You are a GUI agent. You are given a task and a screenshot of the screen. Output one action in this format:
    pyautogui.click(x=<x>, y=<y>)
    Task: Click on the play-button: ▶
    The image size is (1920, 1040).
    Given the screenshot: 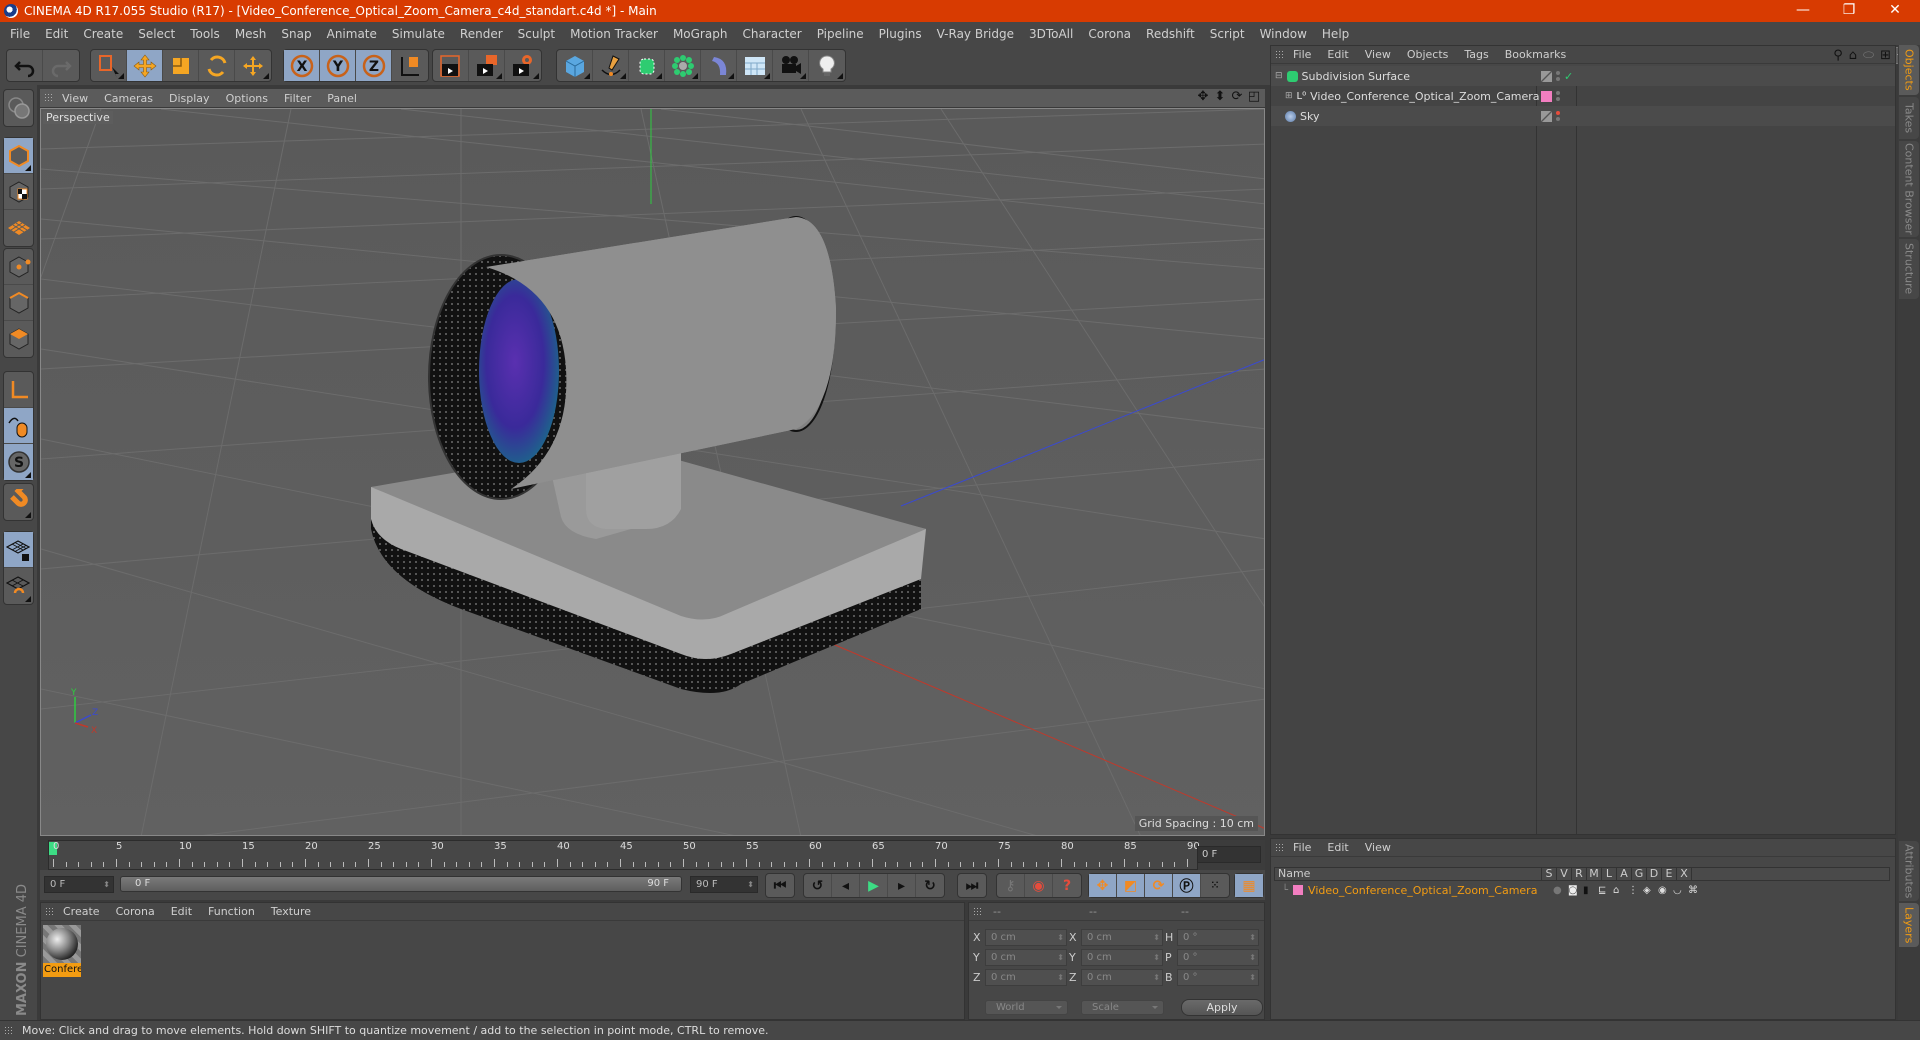 What is the action you would take?
    pyautogui.click(x=874, y=885)
    